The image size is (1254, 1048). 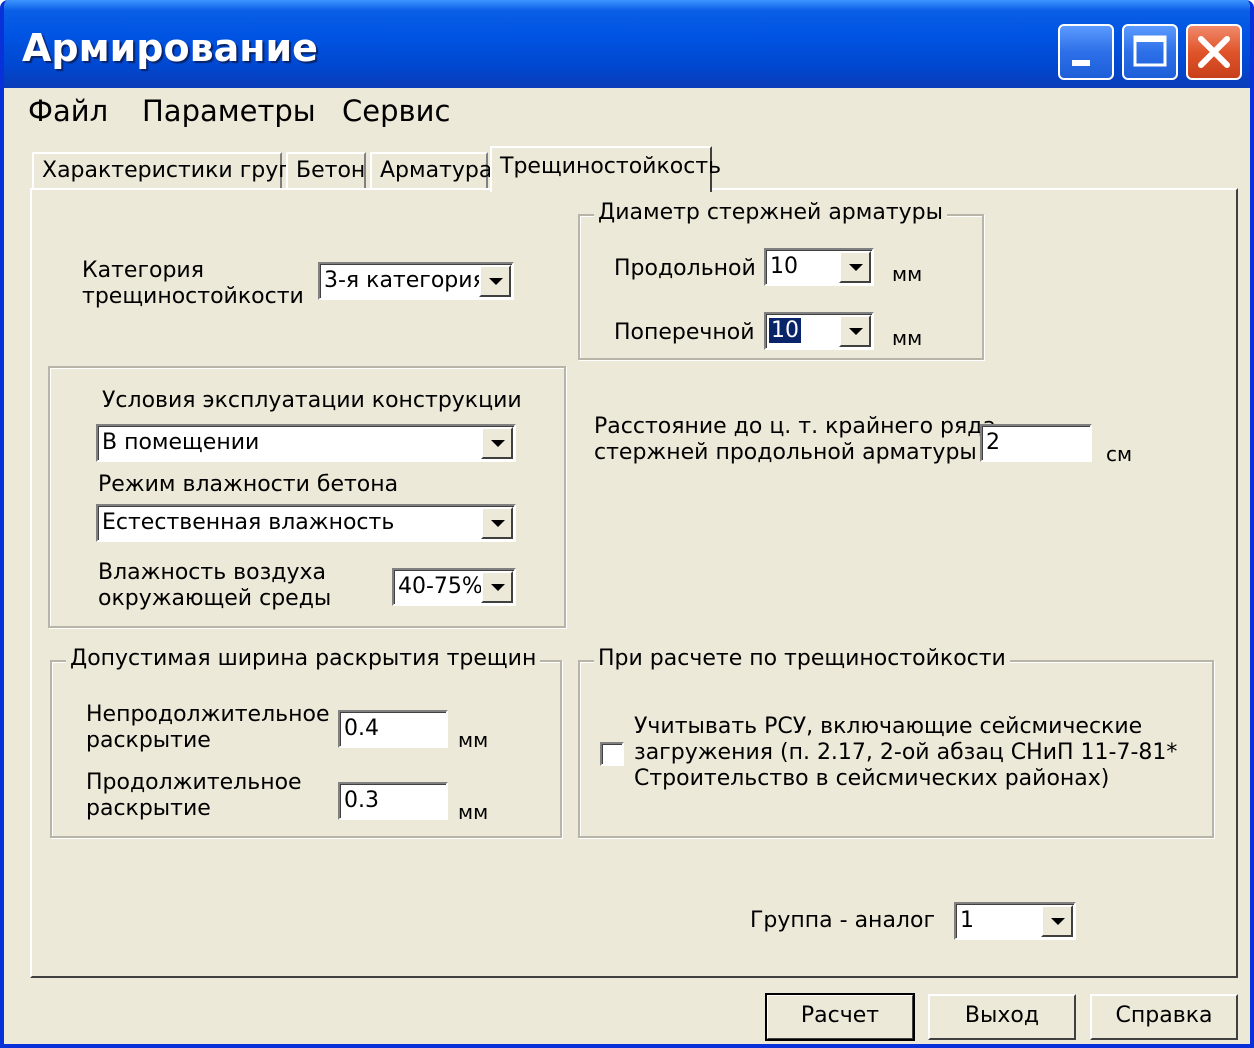 What do you see at coordinates (68, 111) in the screenshot?
I see `menu-file: Файл` at bounding box center [68, 111].